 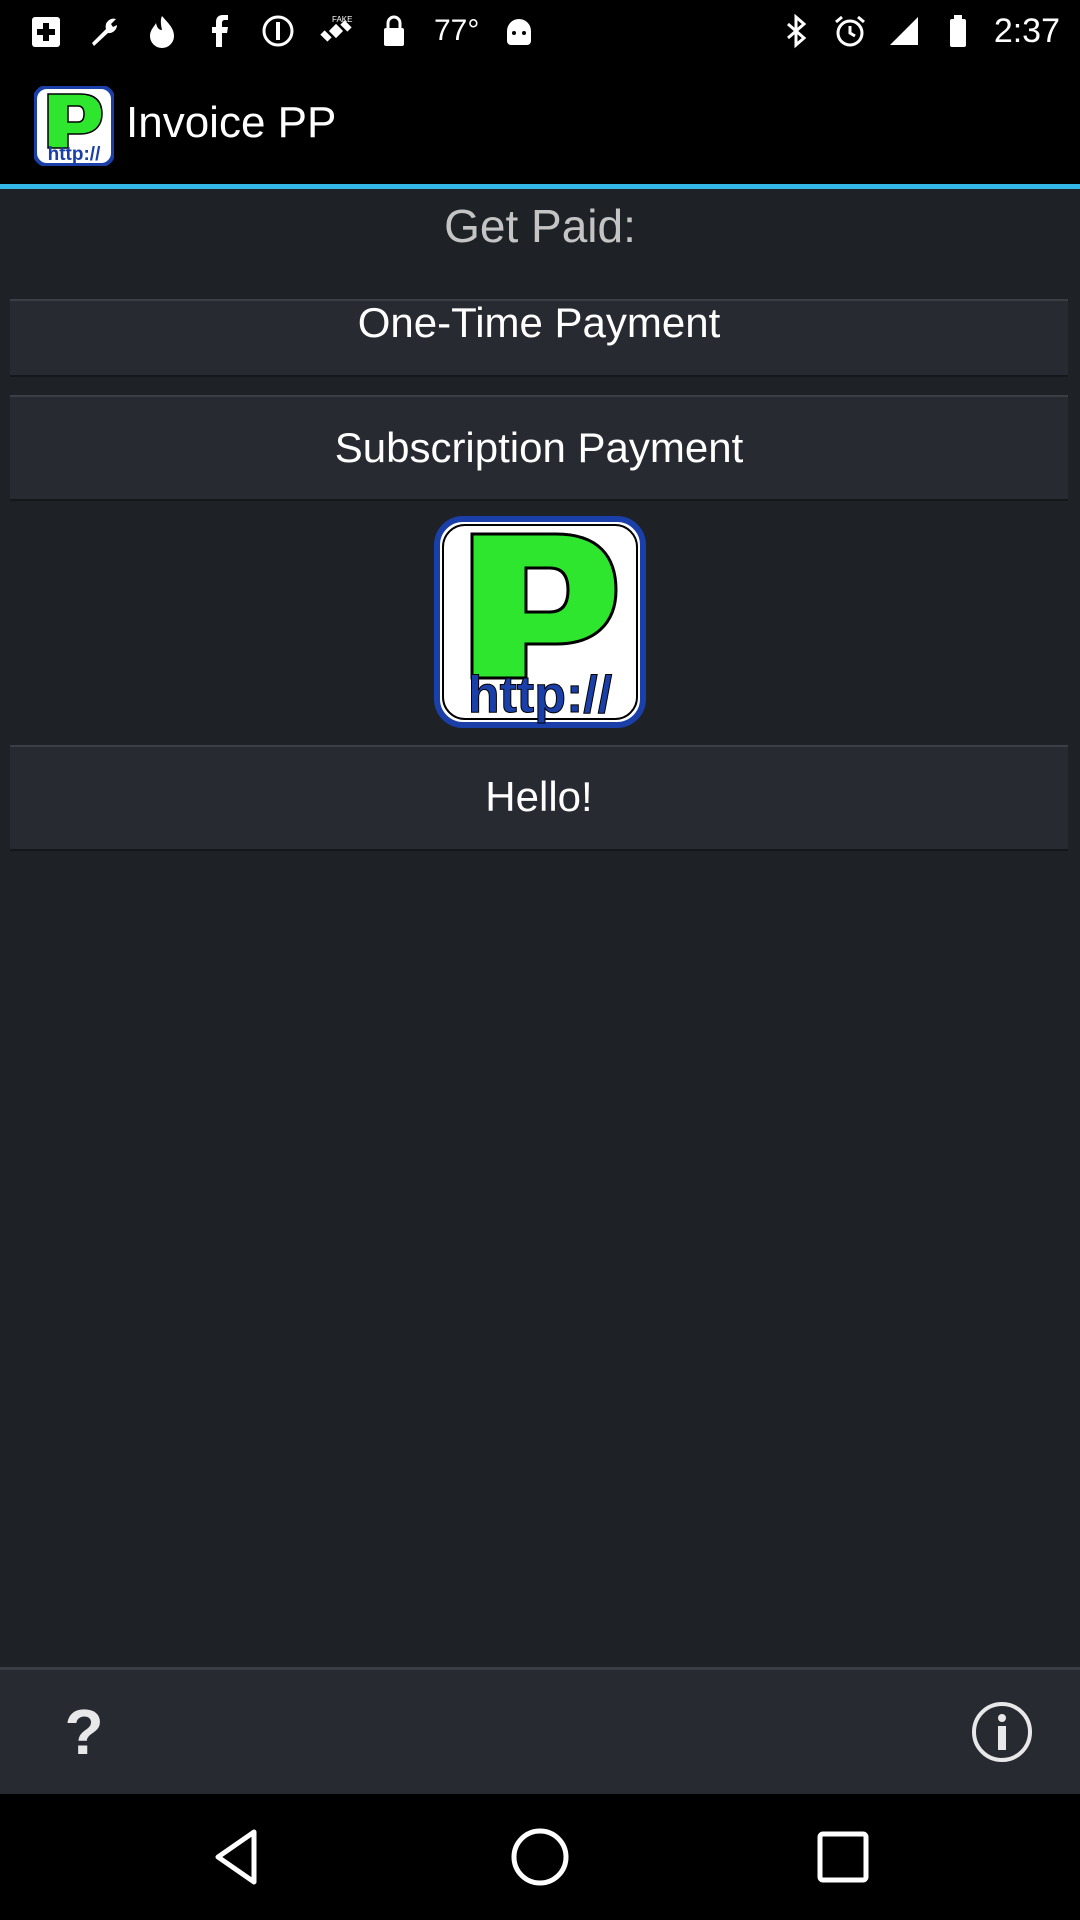 What do you see at coordinates (394, 31) in the screenshot?
I see `lock-icon` at bounding box center [394, 31].